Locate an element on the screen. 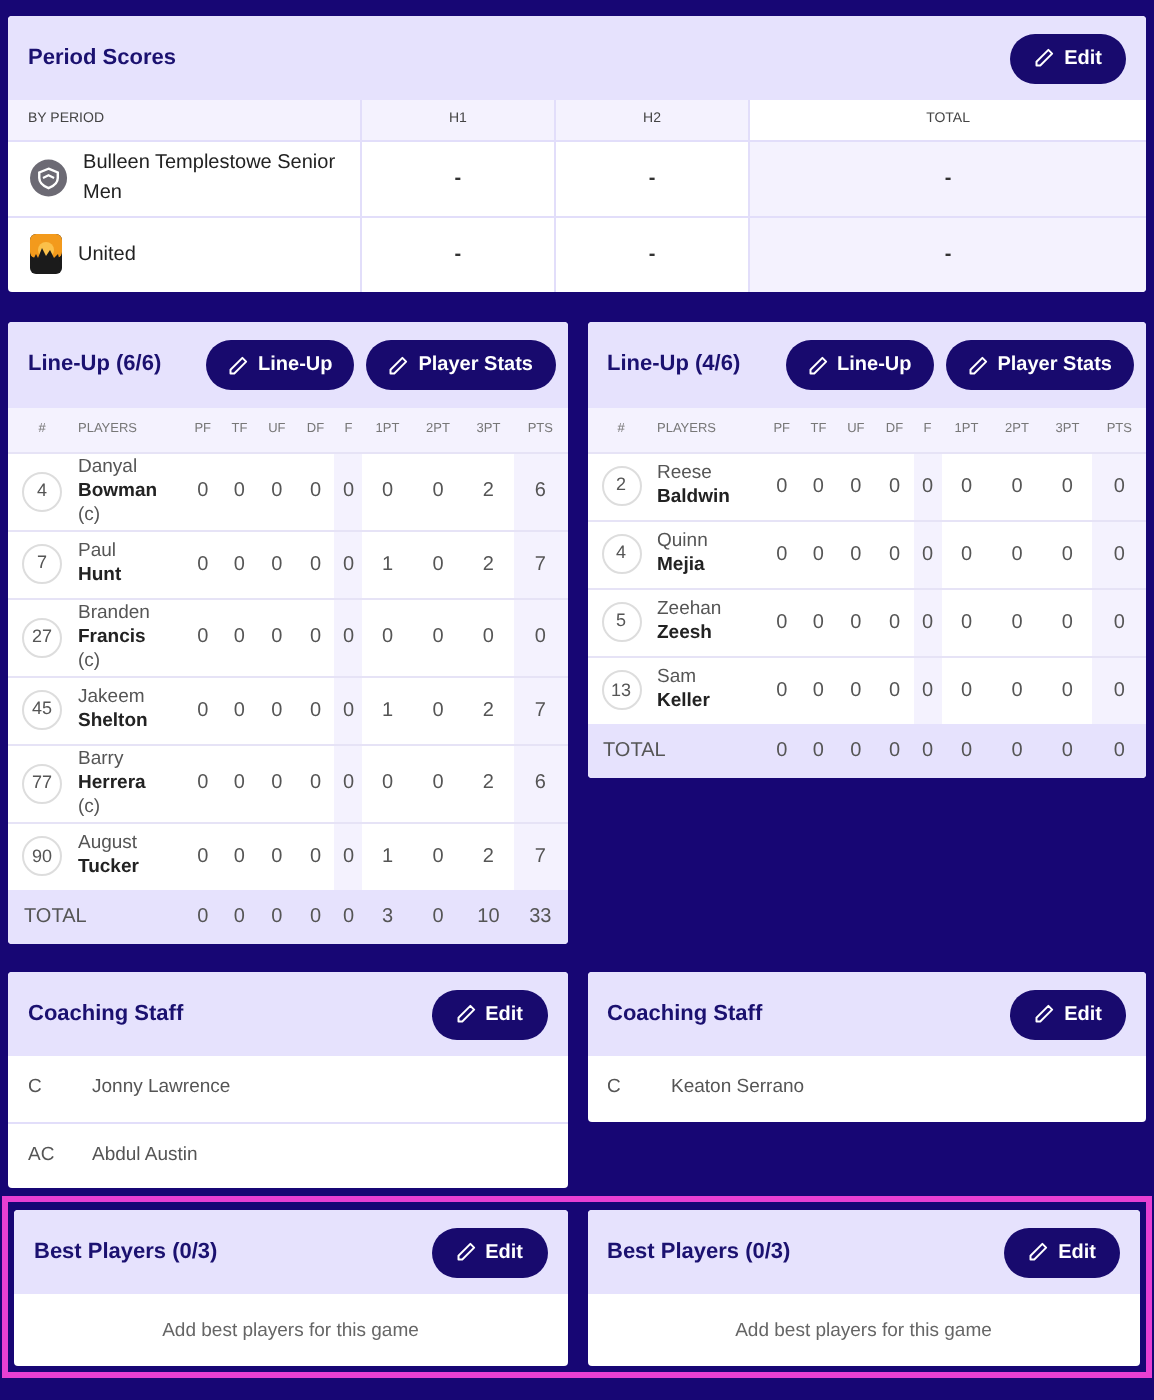  shield-logo-icon is located at coordinates (49, 178).